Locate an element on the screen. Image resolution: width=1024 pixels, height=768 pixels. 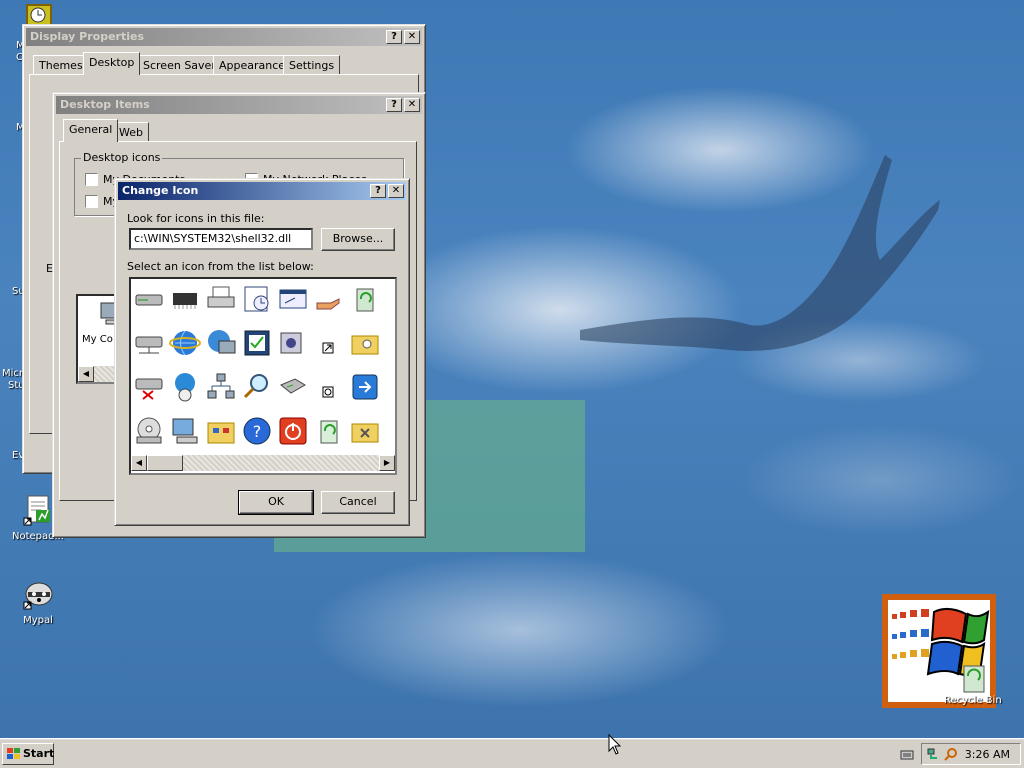
tab-general: General is located at coordinates (91, 130).